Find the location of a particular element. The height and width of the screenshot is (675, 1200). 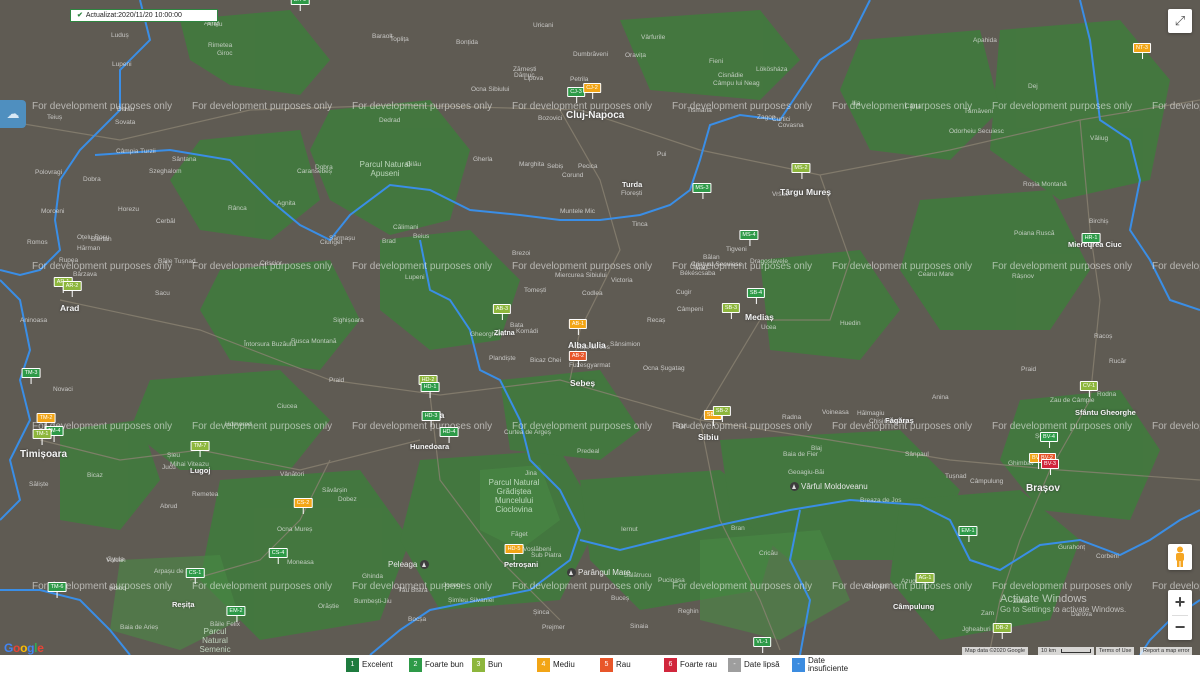

station-marker: BV-3 is located at coordinates (1050, 467).